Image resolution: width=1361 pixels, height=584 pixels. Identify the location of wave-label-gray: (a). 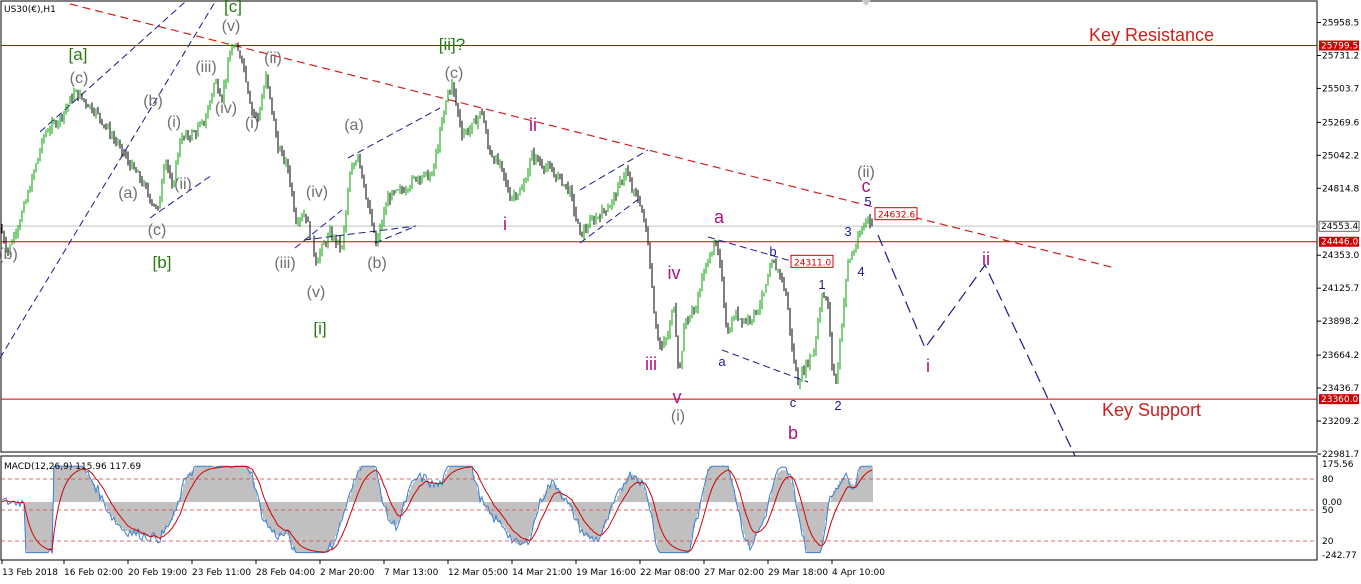
(354, 125).